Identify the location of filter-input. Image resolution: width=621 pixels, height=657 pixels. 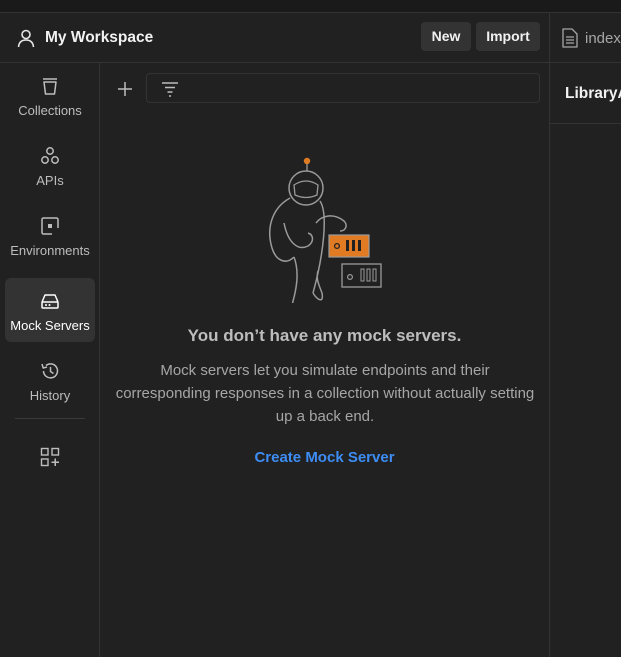
(343, 88).